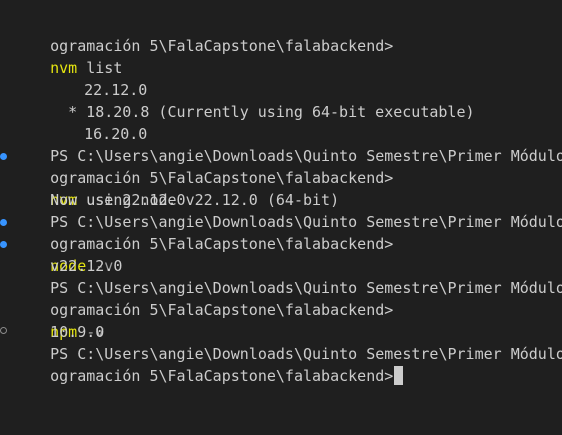 Image resolution: width=562 pixels, height=435 pixels. I want to click on command-pending-decoration-icon, so click(3, 330).